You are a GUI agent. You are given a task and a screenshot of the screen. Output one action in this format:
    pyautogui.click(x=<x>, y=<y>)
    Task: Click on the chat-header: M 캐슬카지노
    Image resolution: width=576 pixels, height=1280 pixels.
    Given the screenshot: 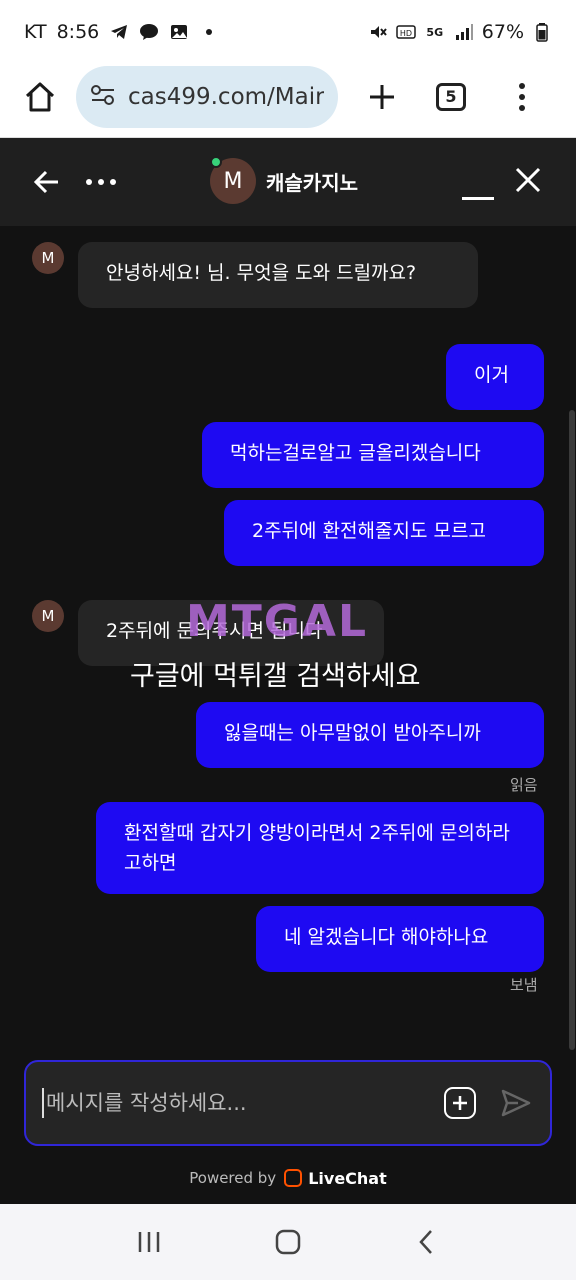 What is the action you would take?
    pyautogui.click(x=288, y=182)
    